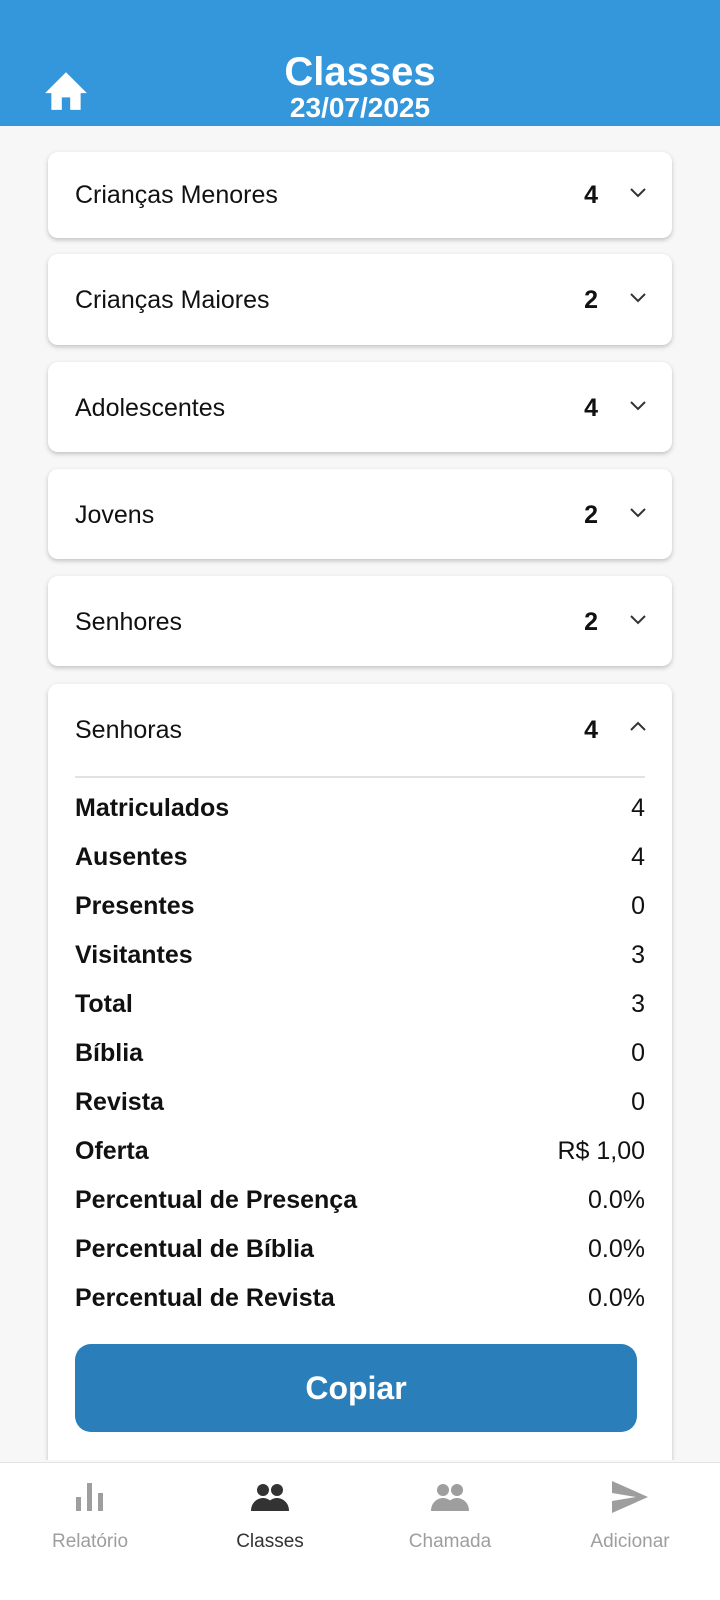  Describe the element at coordinates (360, 1151) in the screenshot. I see `stat-row-oferta: Oferta R$ 1,00` at that location.